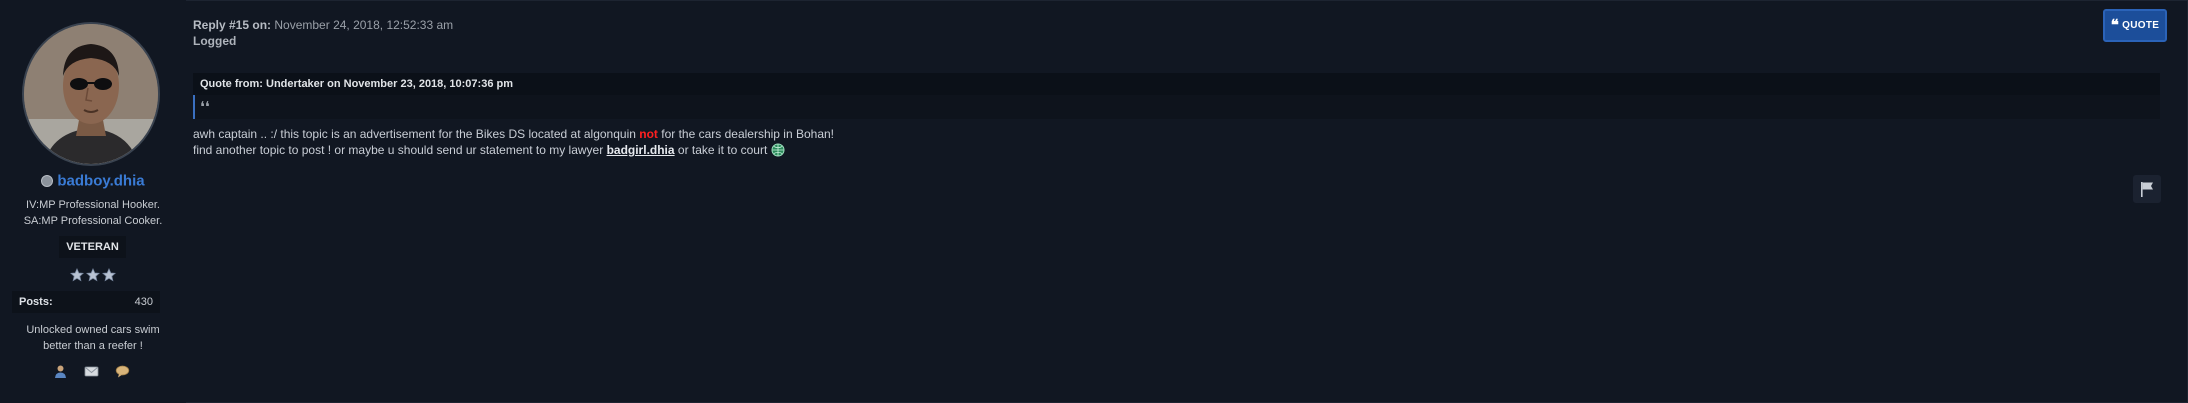  Describe the element at coordinates (232, 25) in the screenshot. I see `reply-label: Reply #15 on:` at that location.